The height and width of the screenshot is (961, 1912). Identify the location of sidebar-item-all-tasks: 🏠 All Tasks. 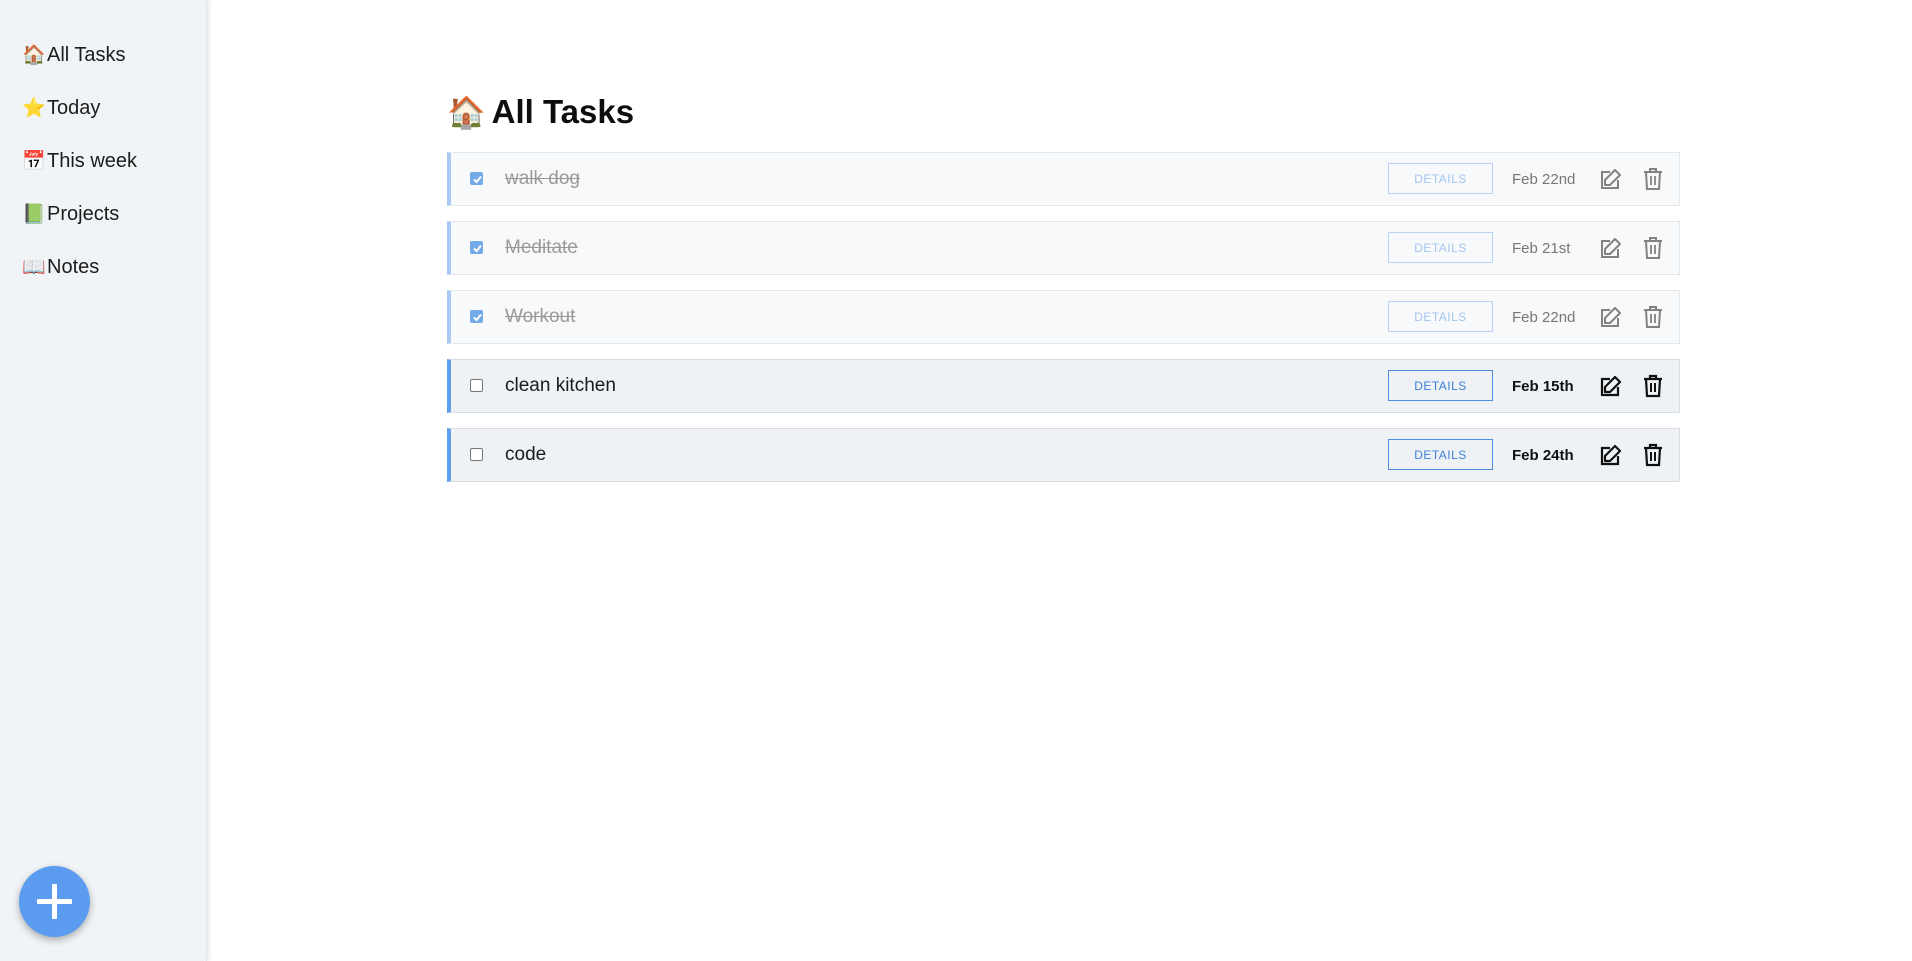
(103, 55).